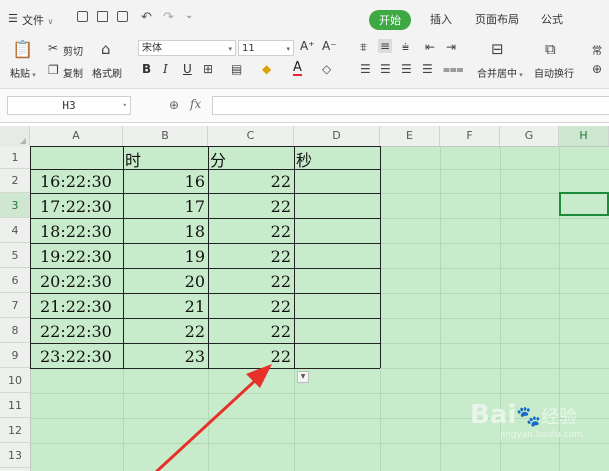 The image size is (609, 471). What do you see at coordinates (76, 206) in the screenshot?
I see `time-cell: 17:22:30` at bounding box center [76, 206].